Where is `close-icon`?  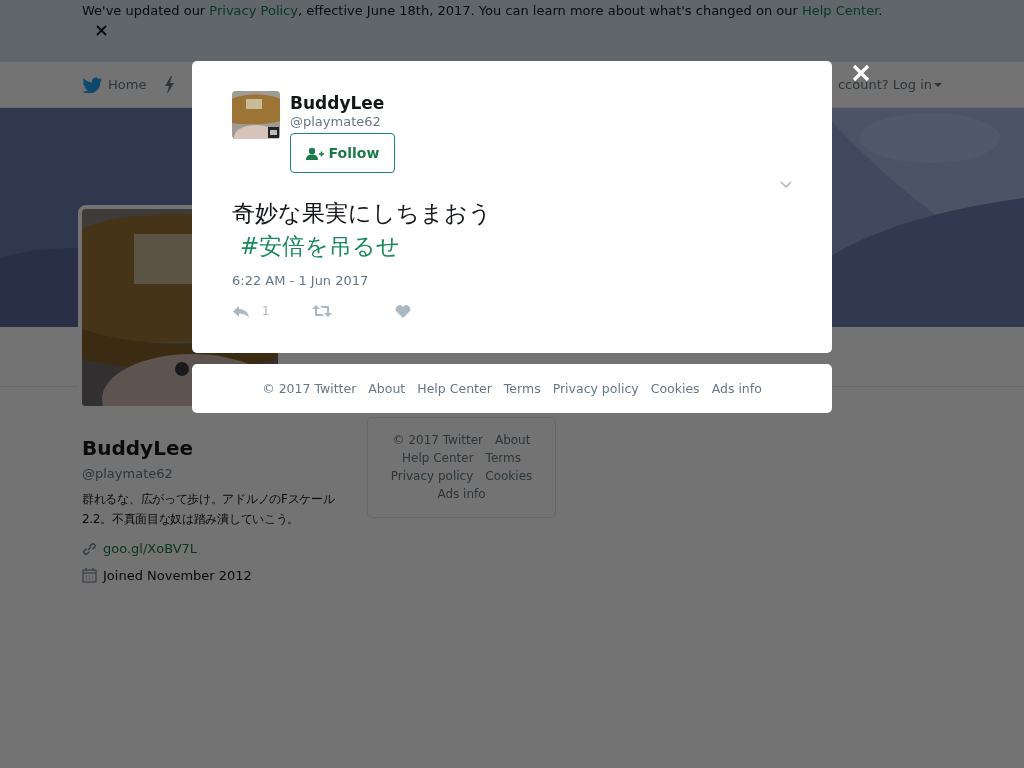 close-icon is located at coordinates (101, 30).